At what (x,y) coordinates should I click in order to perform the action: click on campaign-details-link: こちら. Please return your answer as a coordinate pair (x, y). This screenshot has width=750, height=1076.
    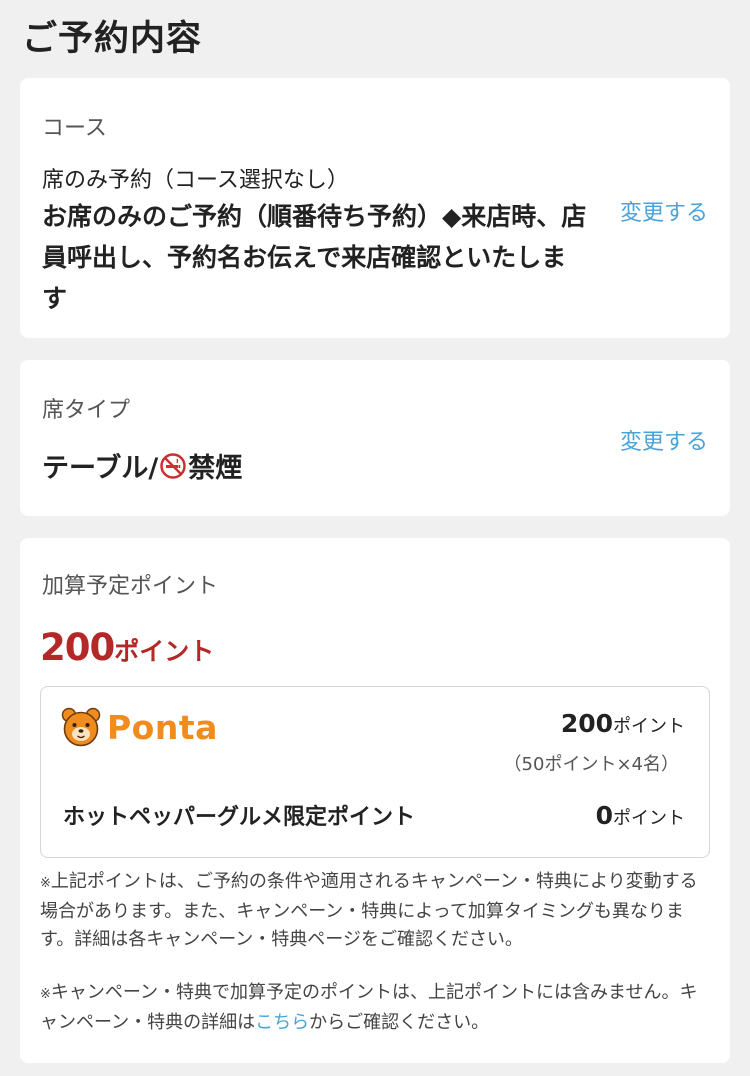
    Looking at the image, I should click on (282, 1022).